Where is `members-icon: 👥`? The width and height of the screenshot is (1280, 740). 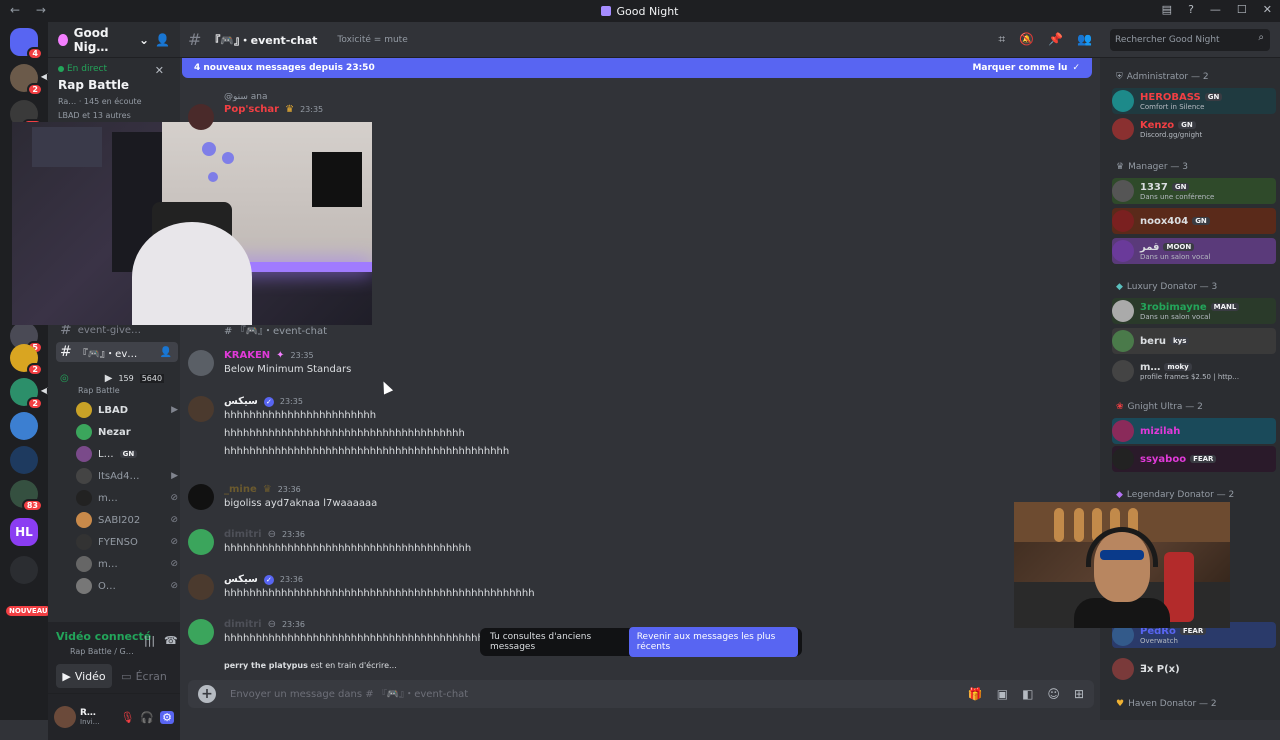 members-icon: 👥 is located at coordinates (1084, 39).